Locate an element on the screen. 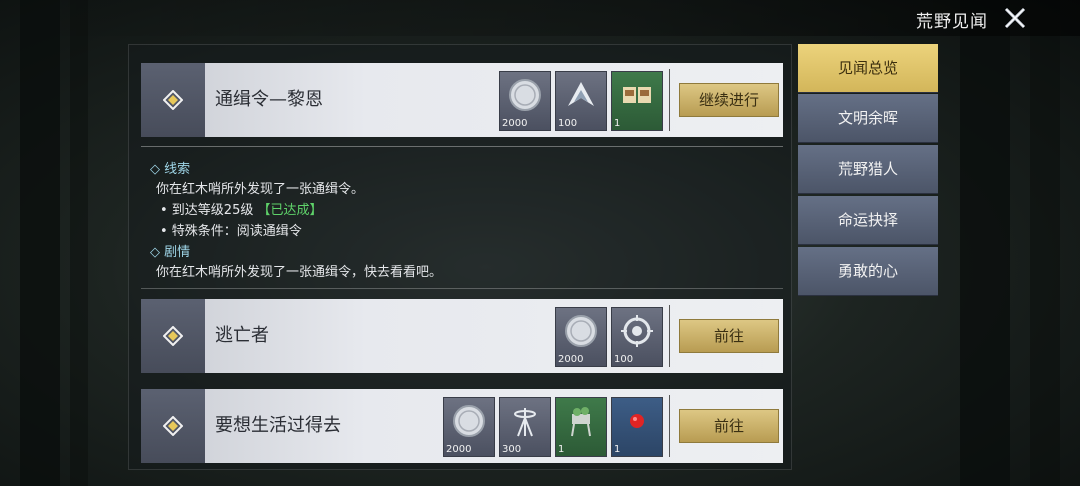 The height and width of the screenshot is (486, 1080). close-icon is located at coordinates (1015, 18).